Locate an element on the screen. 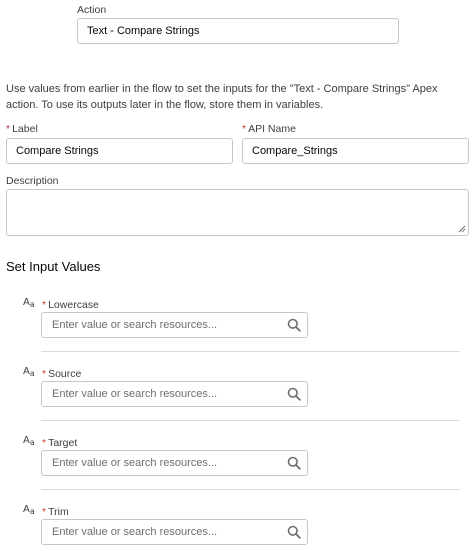 The image size is (474, 551). label-field-label: * Label is located at coordinates (22, 129).